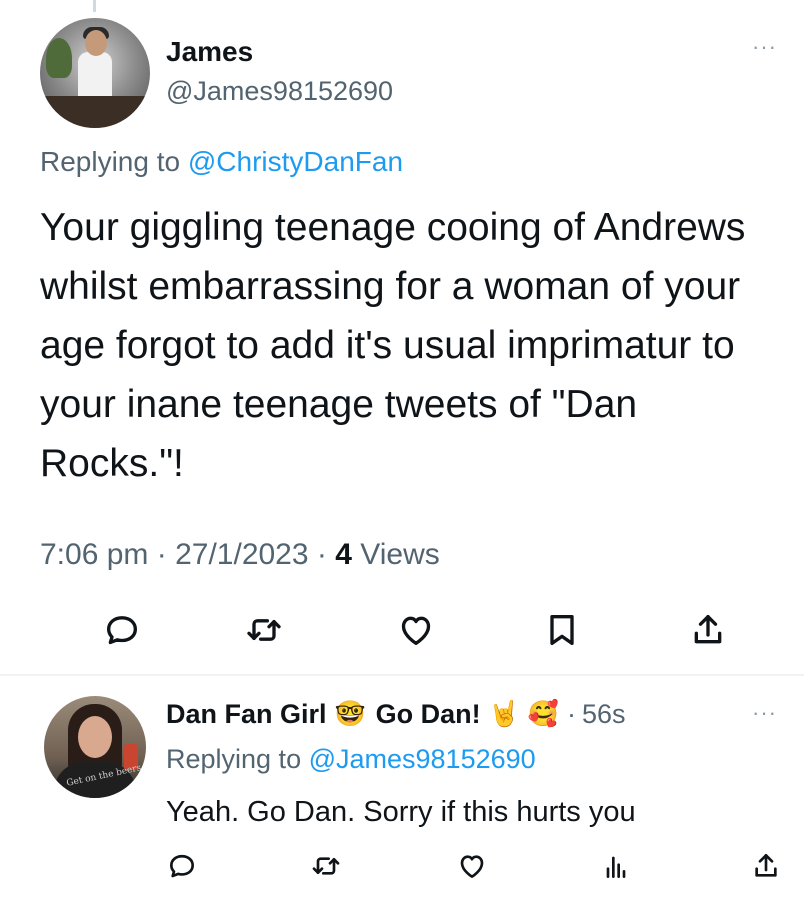  Describe the element at coordinates (402, 866) in the screenshot. I see `reply-action-bar` at that location.